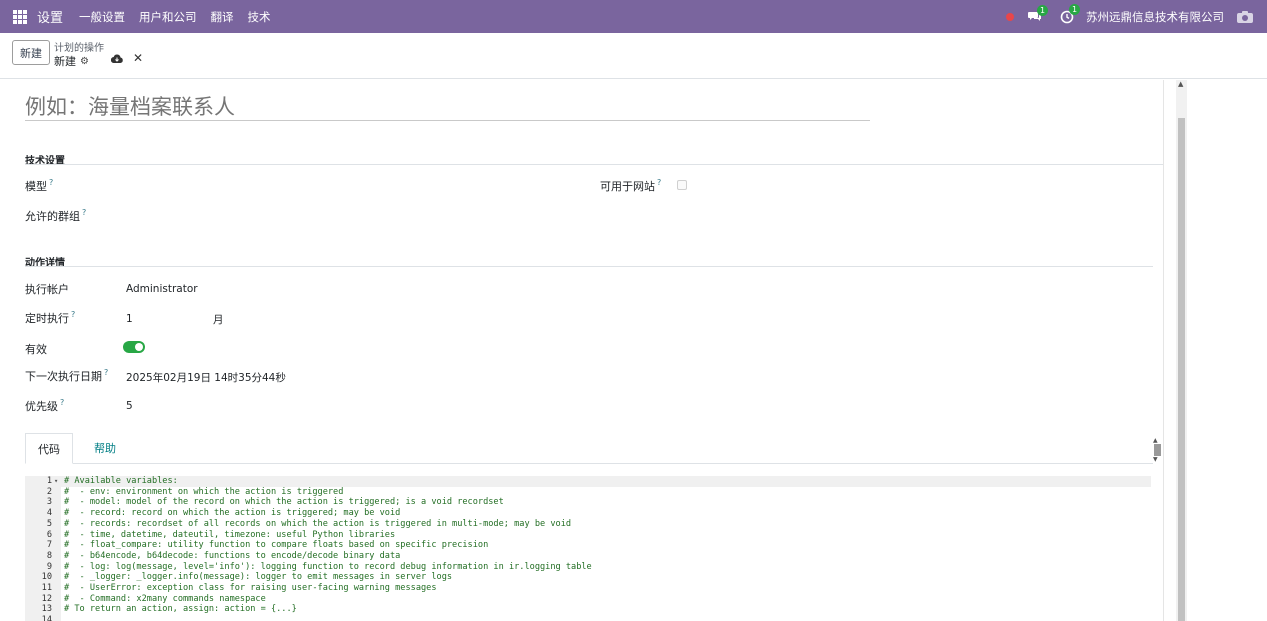  What do you see at coordinates (1181, 369) in the screenshot?
I see `page-scroll-thumb` at bounding box center [1181, 369].